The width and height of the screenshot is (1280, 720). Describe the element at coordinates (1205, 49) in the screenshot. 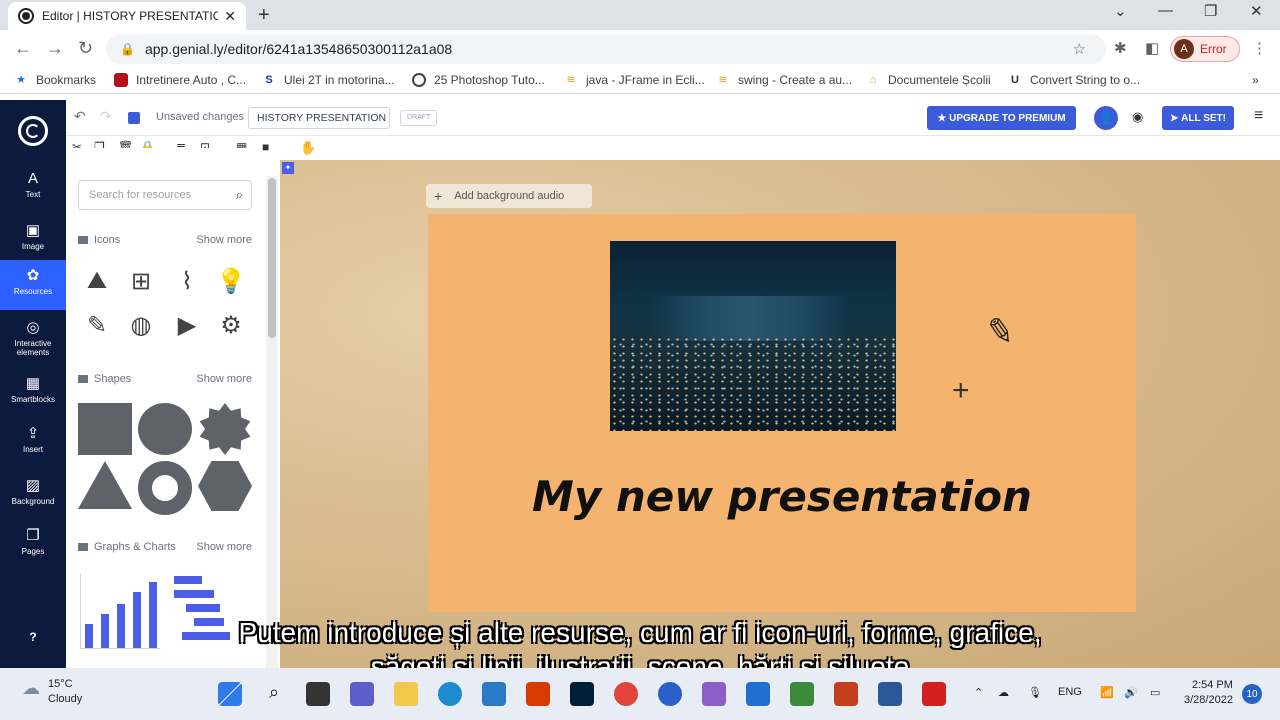

I see `profile-button: A Error` at that location.